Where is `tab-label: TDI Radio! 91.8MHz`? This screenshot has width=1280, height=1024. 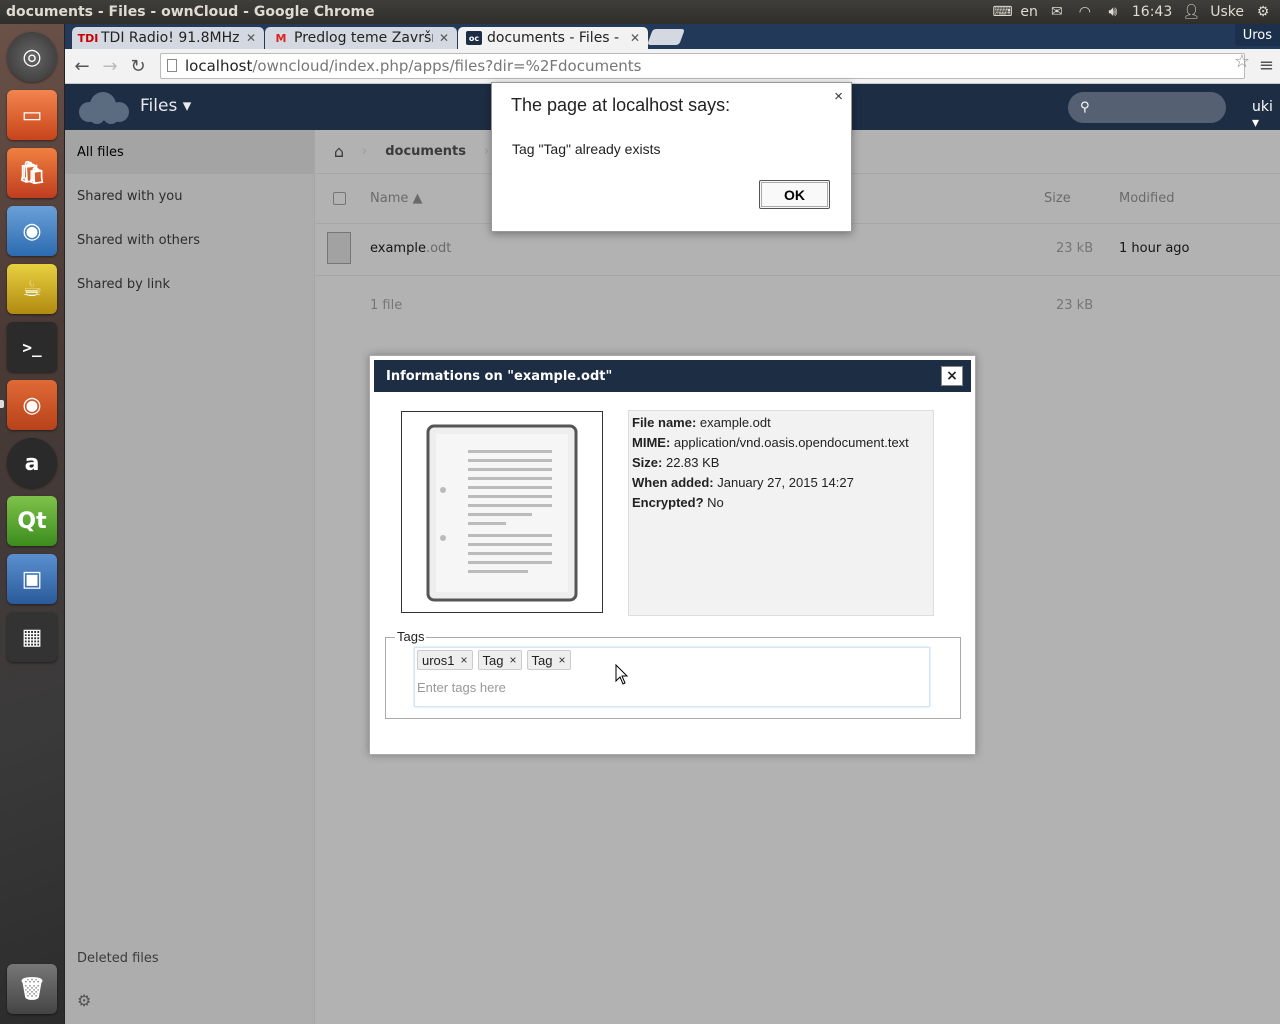
tab-label: TDI Radio! 91.8MHz is located at coordinates (170, 38).